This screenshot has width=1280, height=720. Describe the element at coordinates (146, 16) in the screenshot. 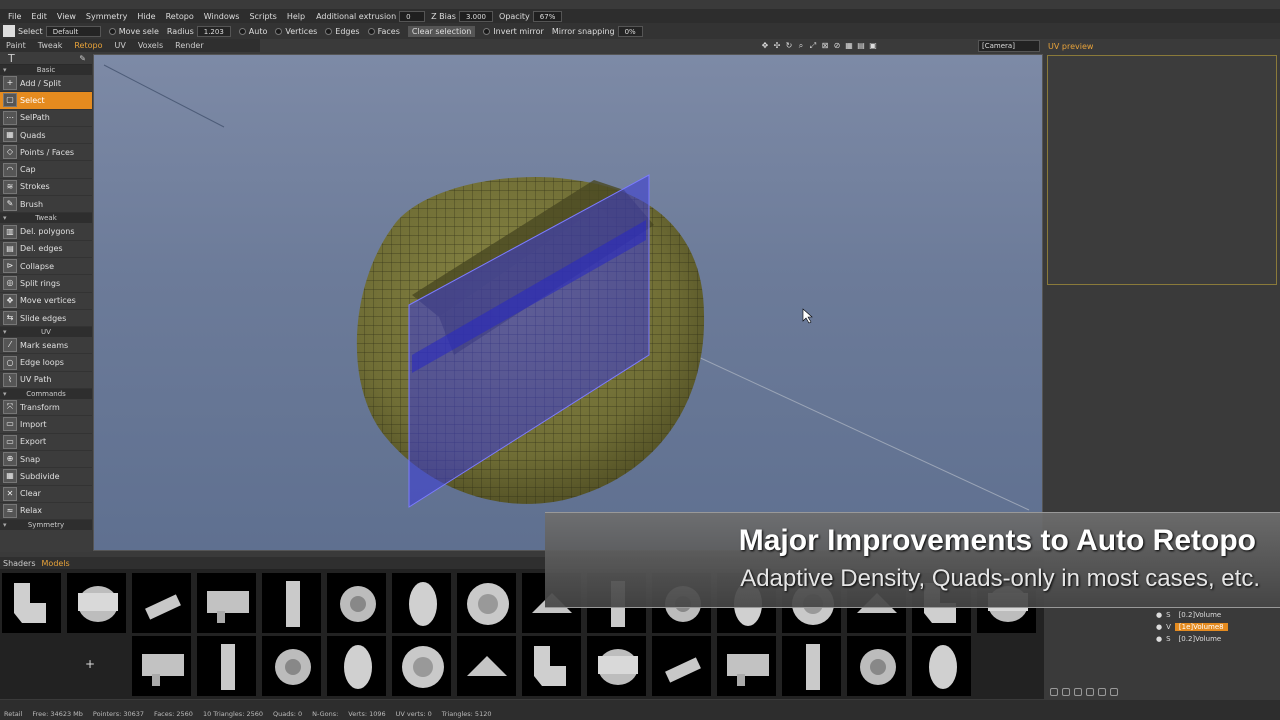

I see `menu-hide: Hide` at that location.